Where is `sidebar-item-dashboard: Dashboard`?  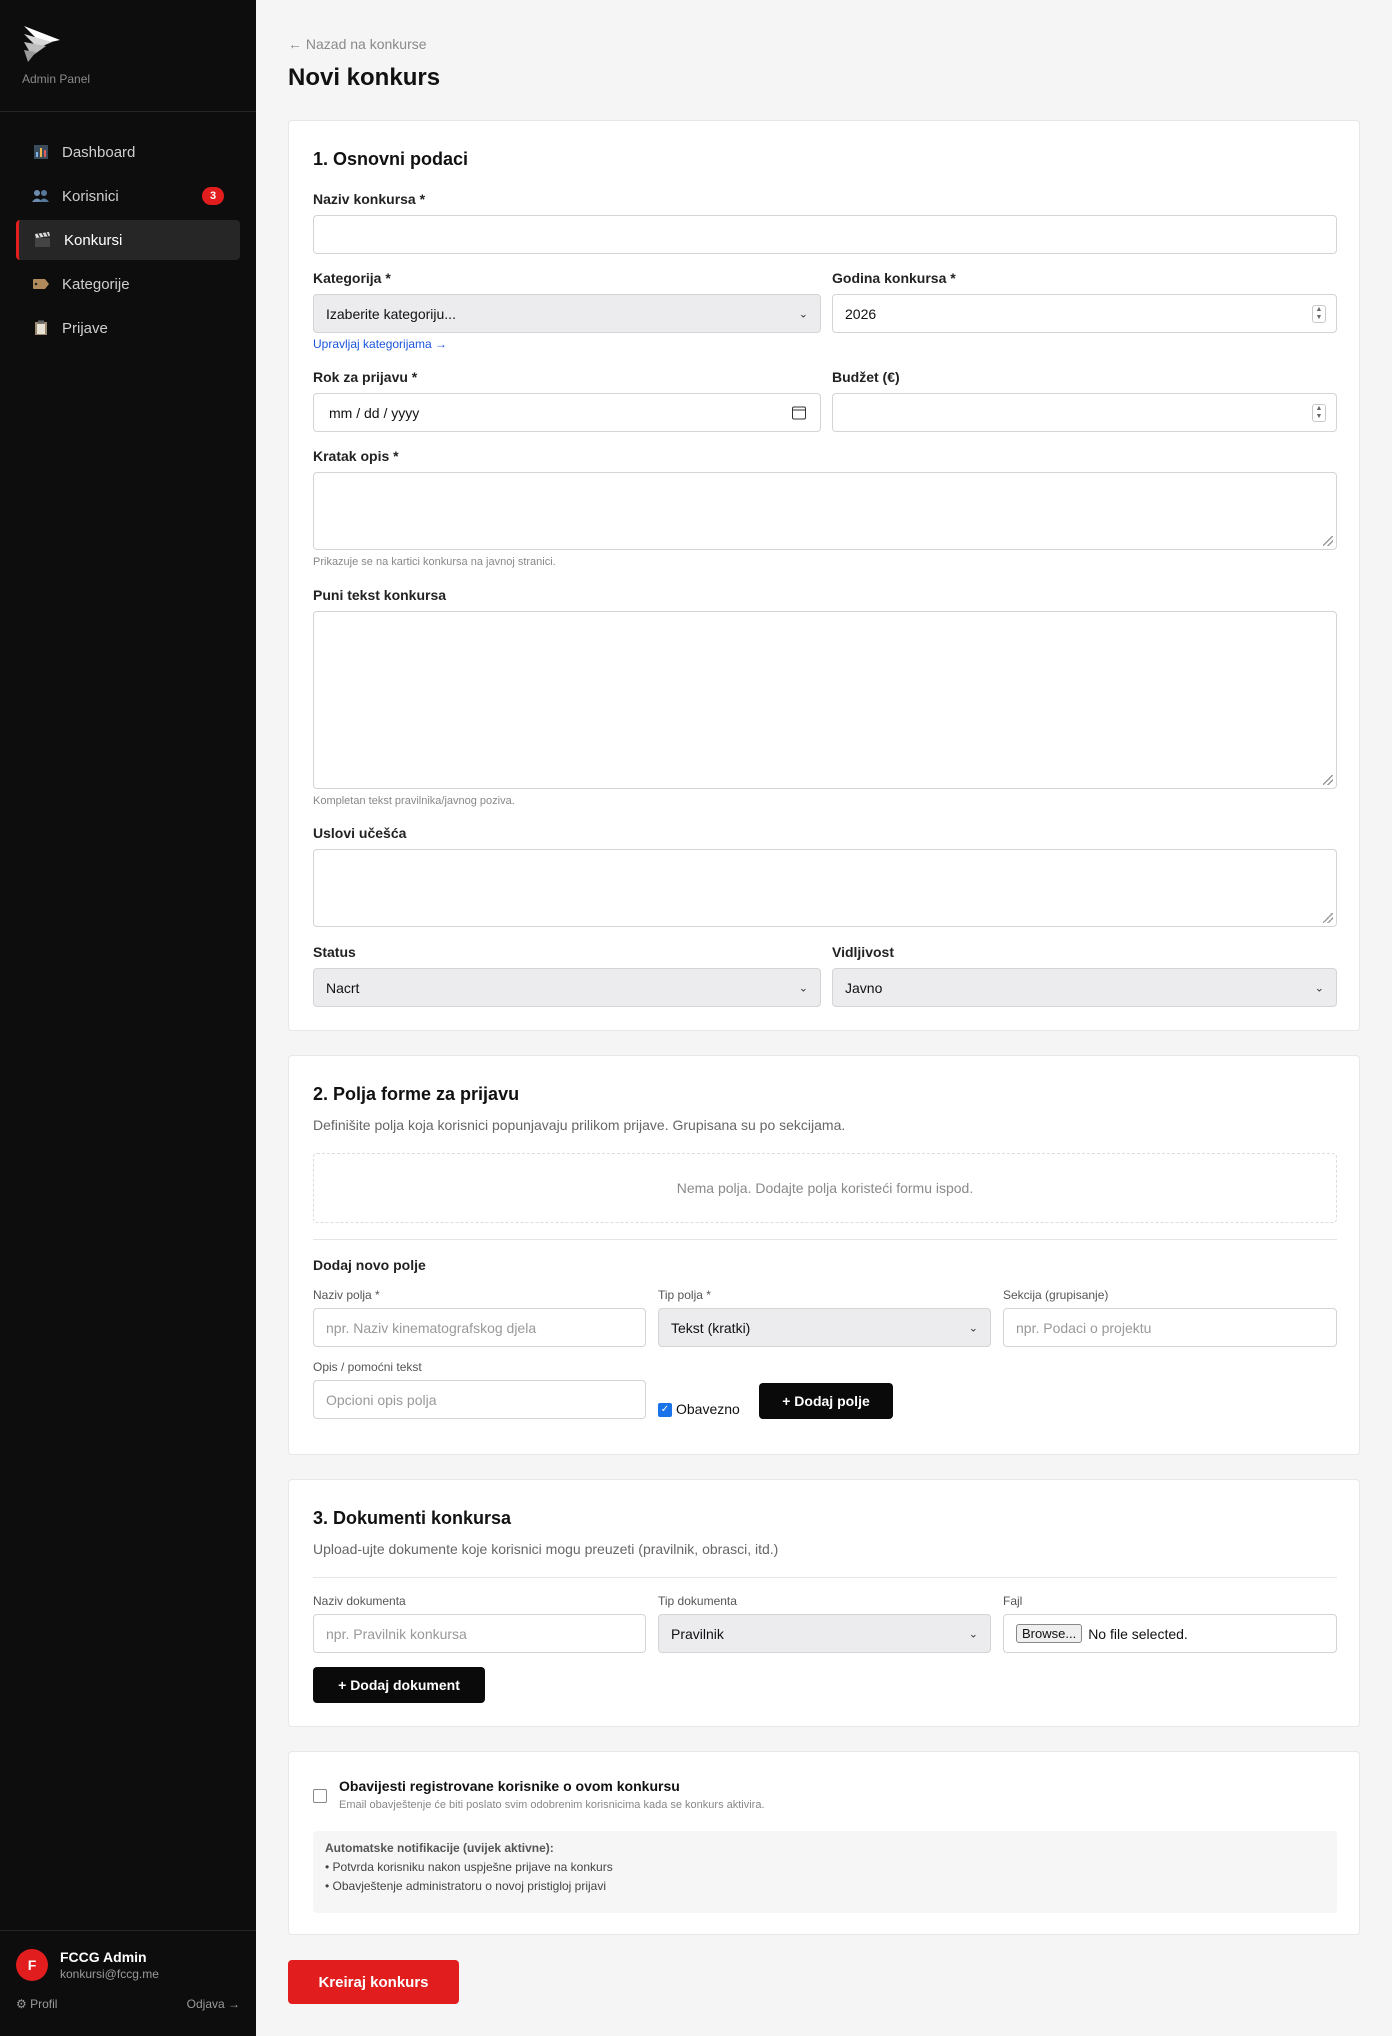 sidebar-item-dashboard: Dashboard is located at coordinates (128, 152).